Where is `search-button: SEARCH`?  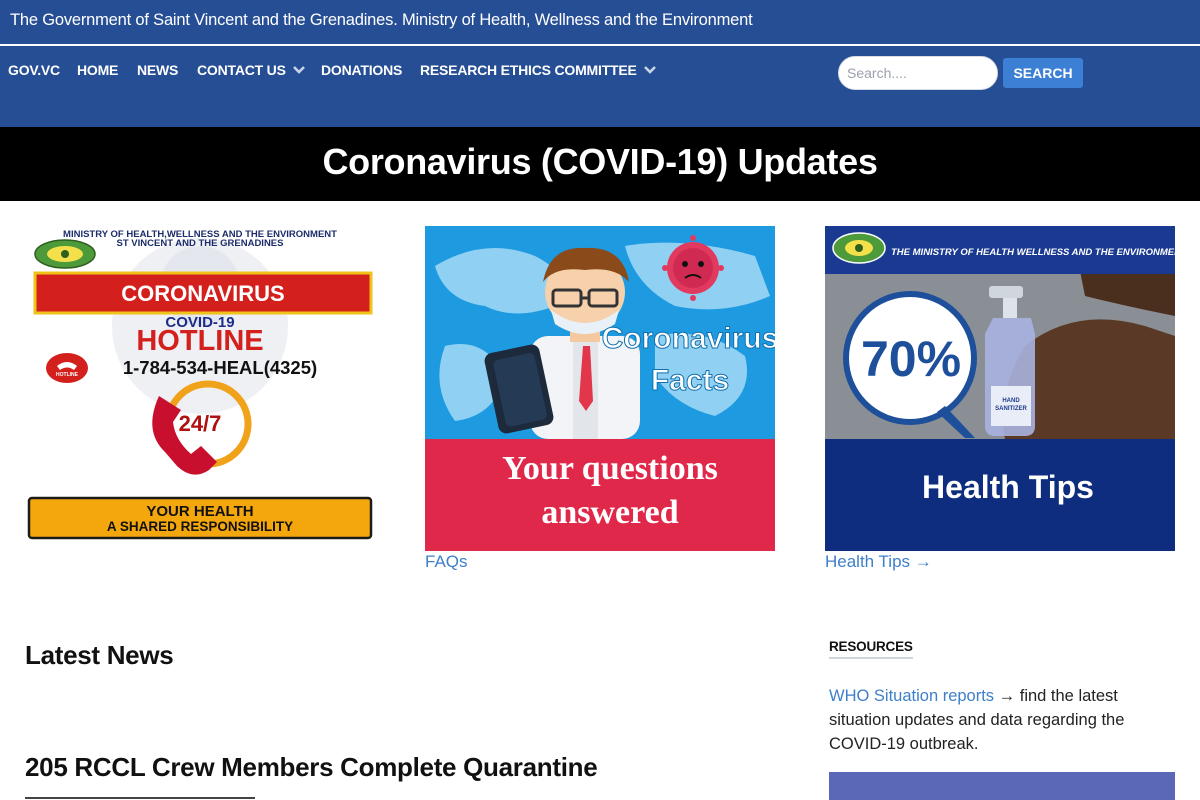
search-button: SEARCH is located at coordinates (1043, 73).